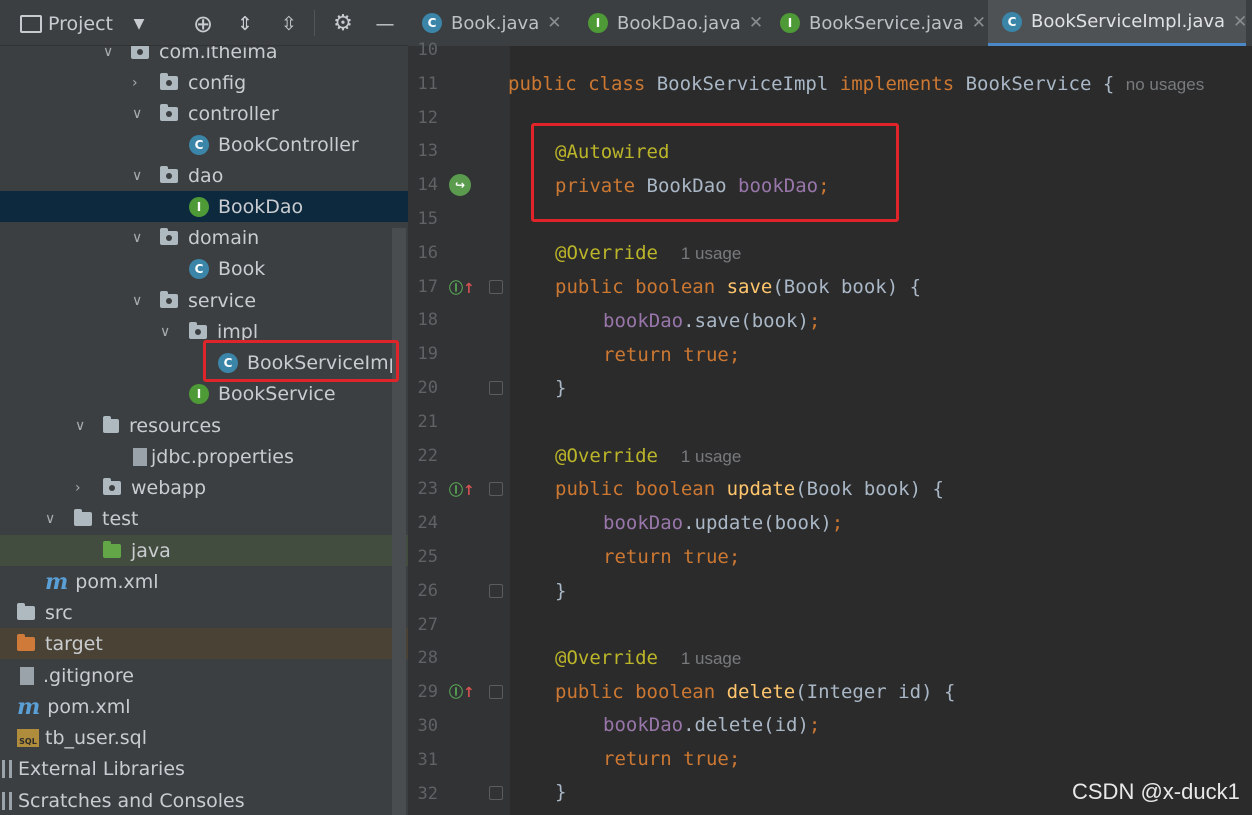 The width and height of the screenshot is (1252, 815). I want to click on tree-node-domain: ∨ domain, so click(196, 237).